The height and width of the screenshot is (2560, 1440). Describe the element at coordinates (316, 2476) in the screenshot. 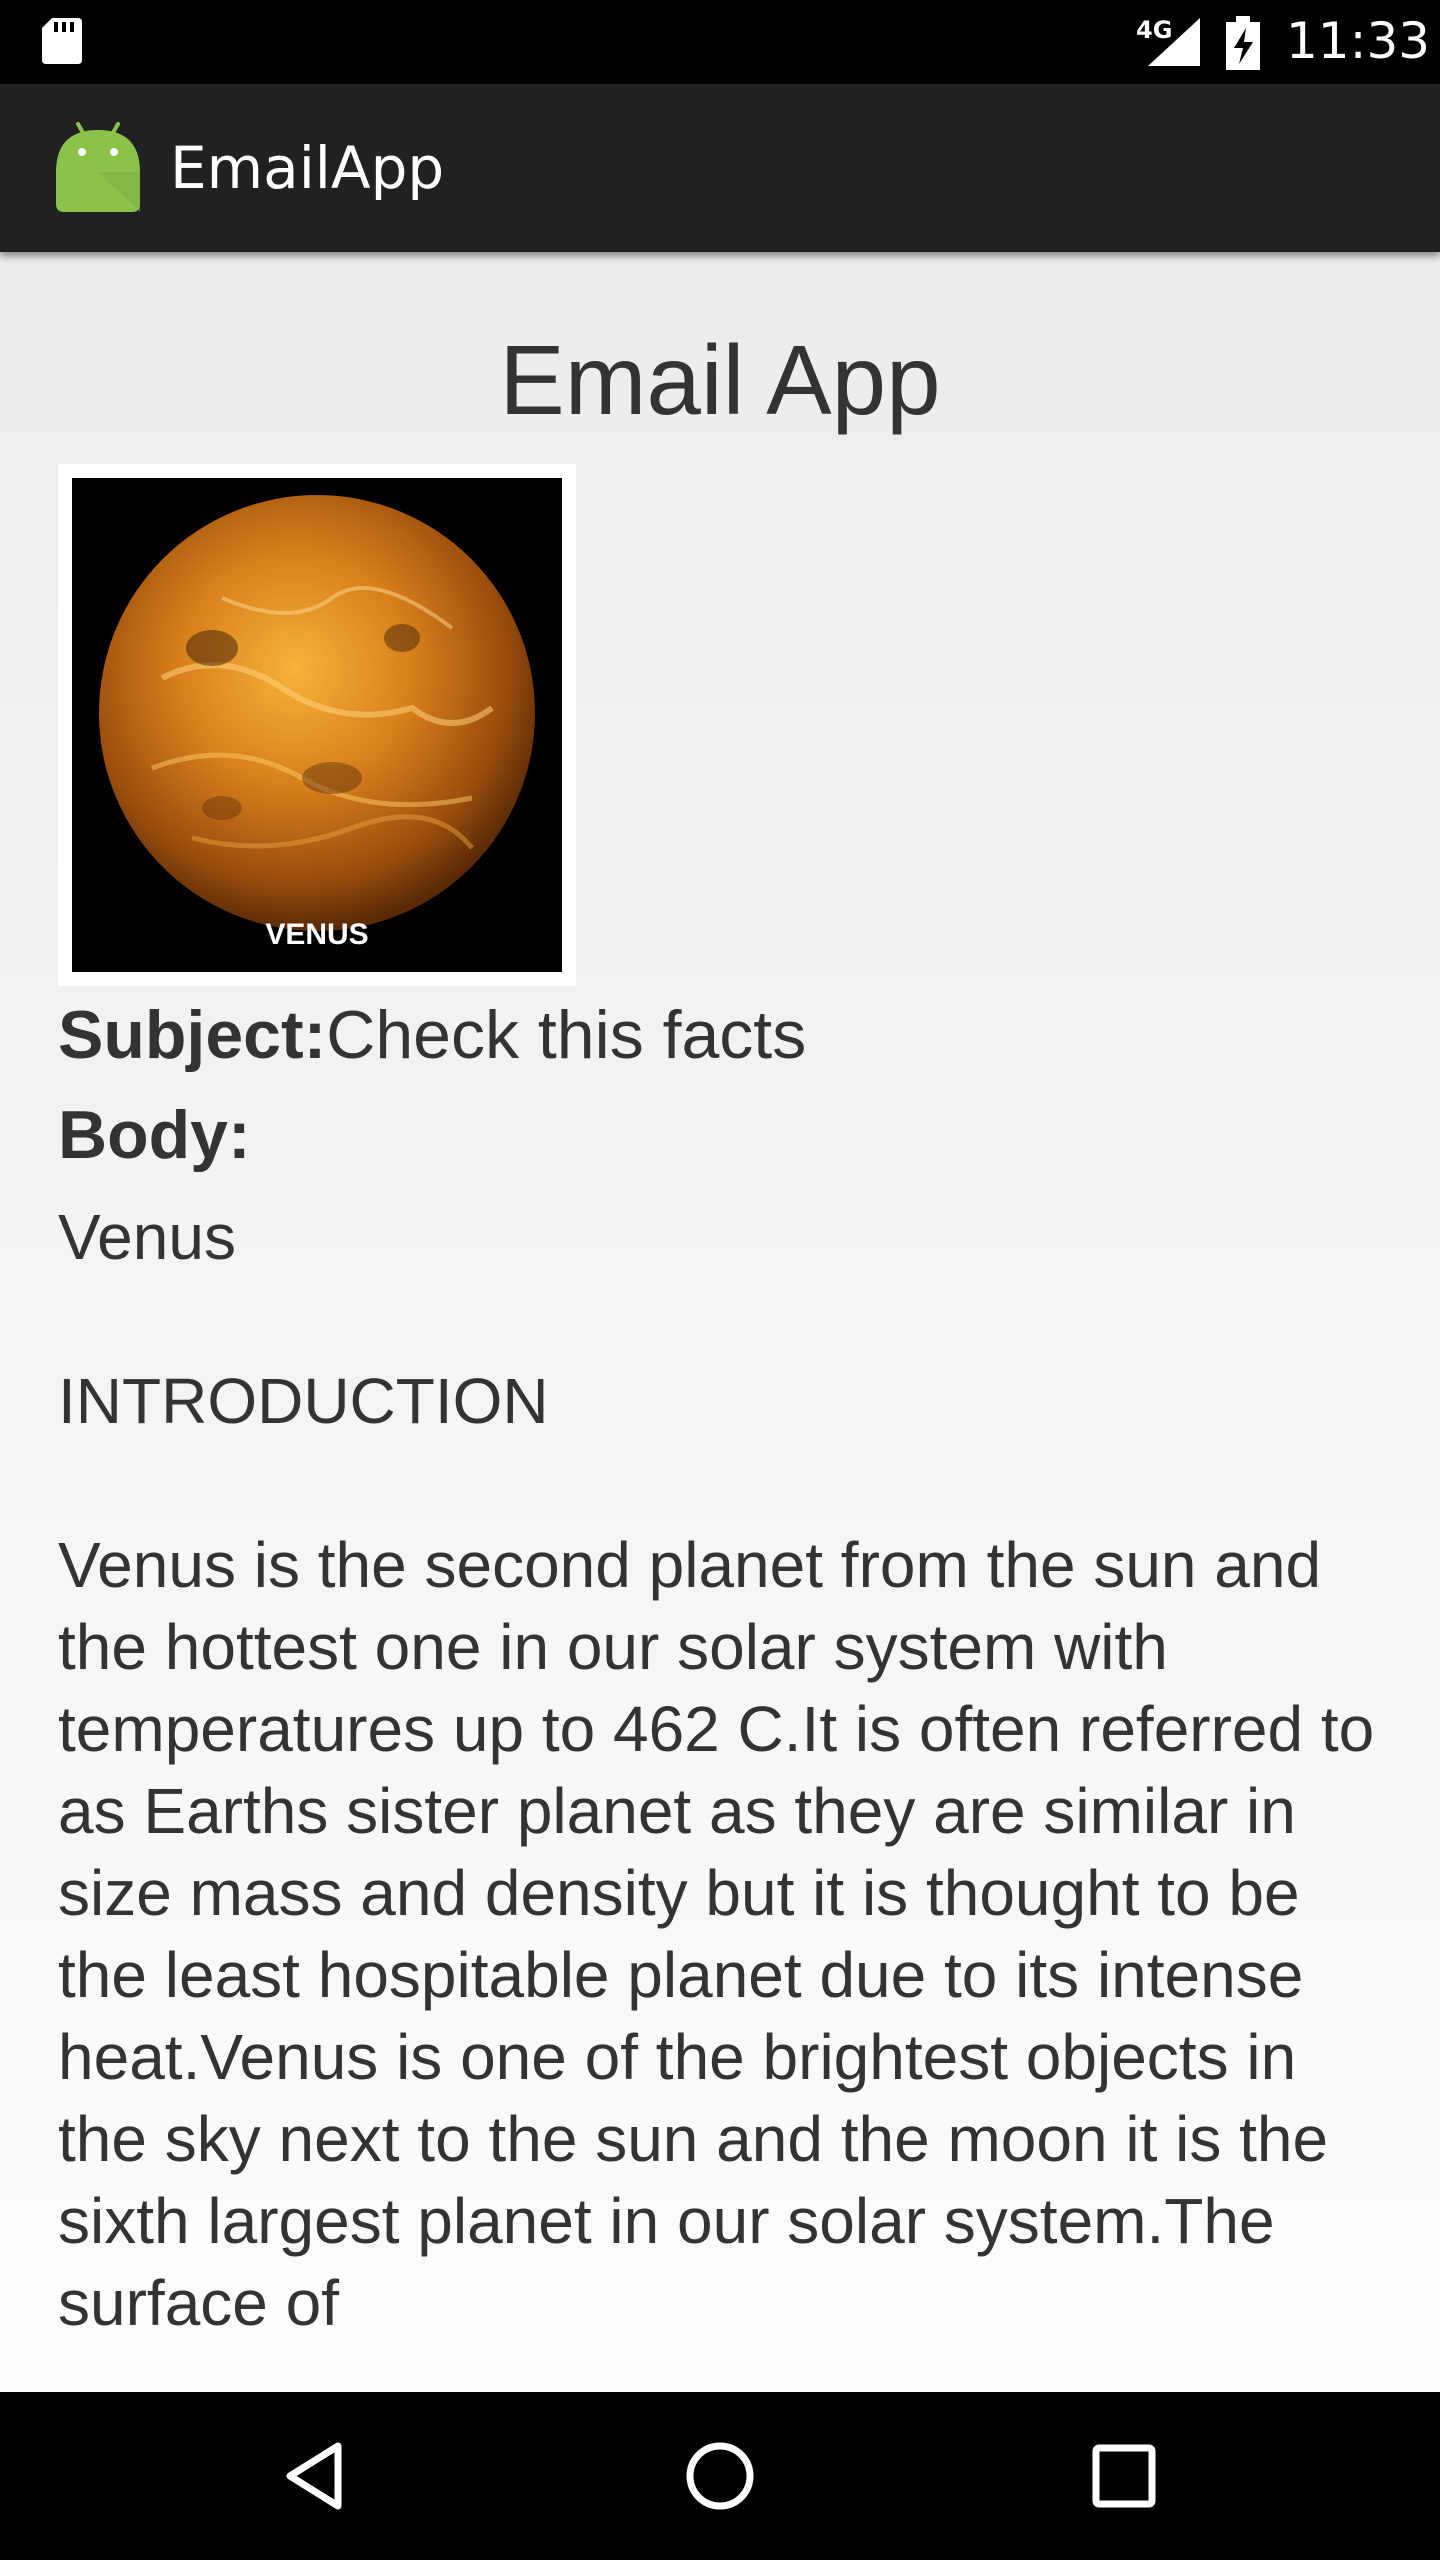

I see `back-icon` at that location.